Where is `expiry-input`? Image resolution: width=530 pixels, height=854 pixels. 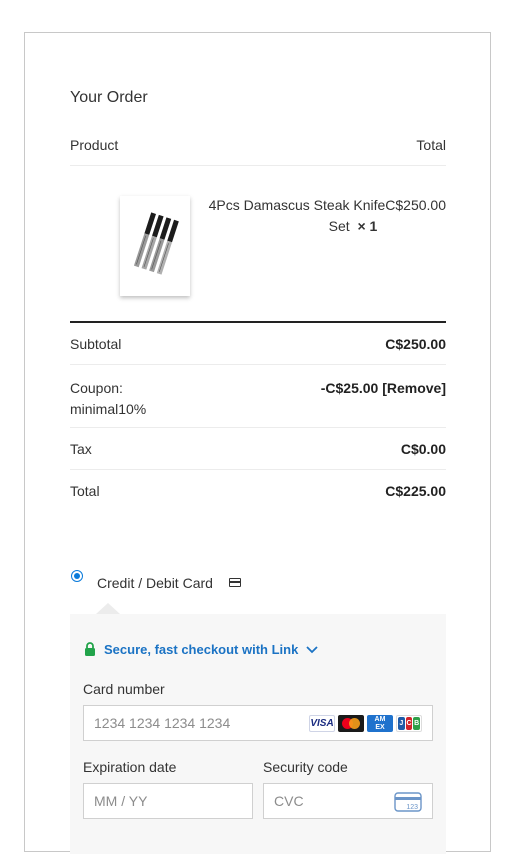 expiry-input is located at coordinates (169, 801).